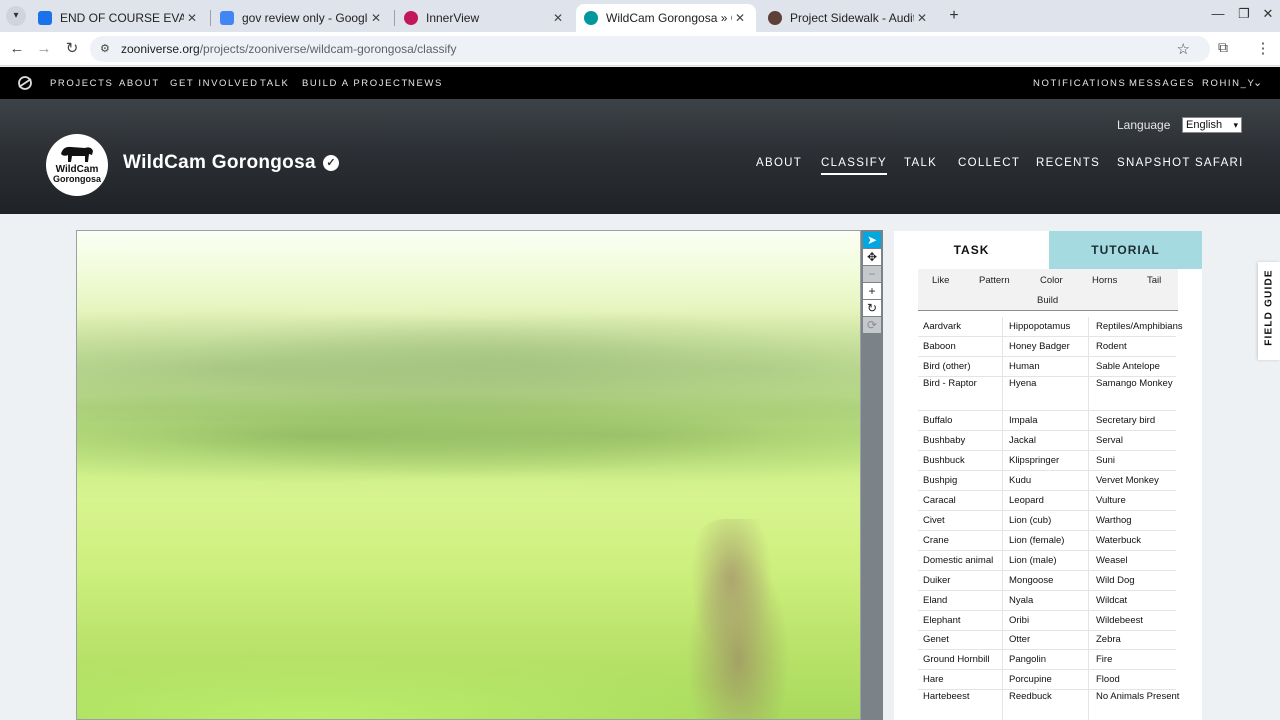 This screenshot has width=1280, height=720. What do you see at coordinates (1050, 621) in the screenshot?
I see `species-option: Oribi` at bounding box center [1050, 621].